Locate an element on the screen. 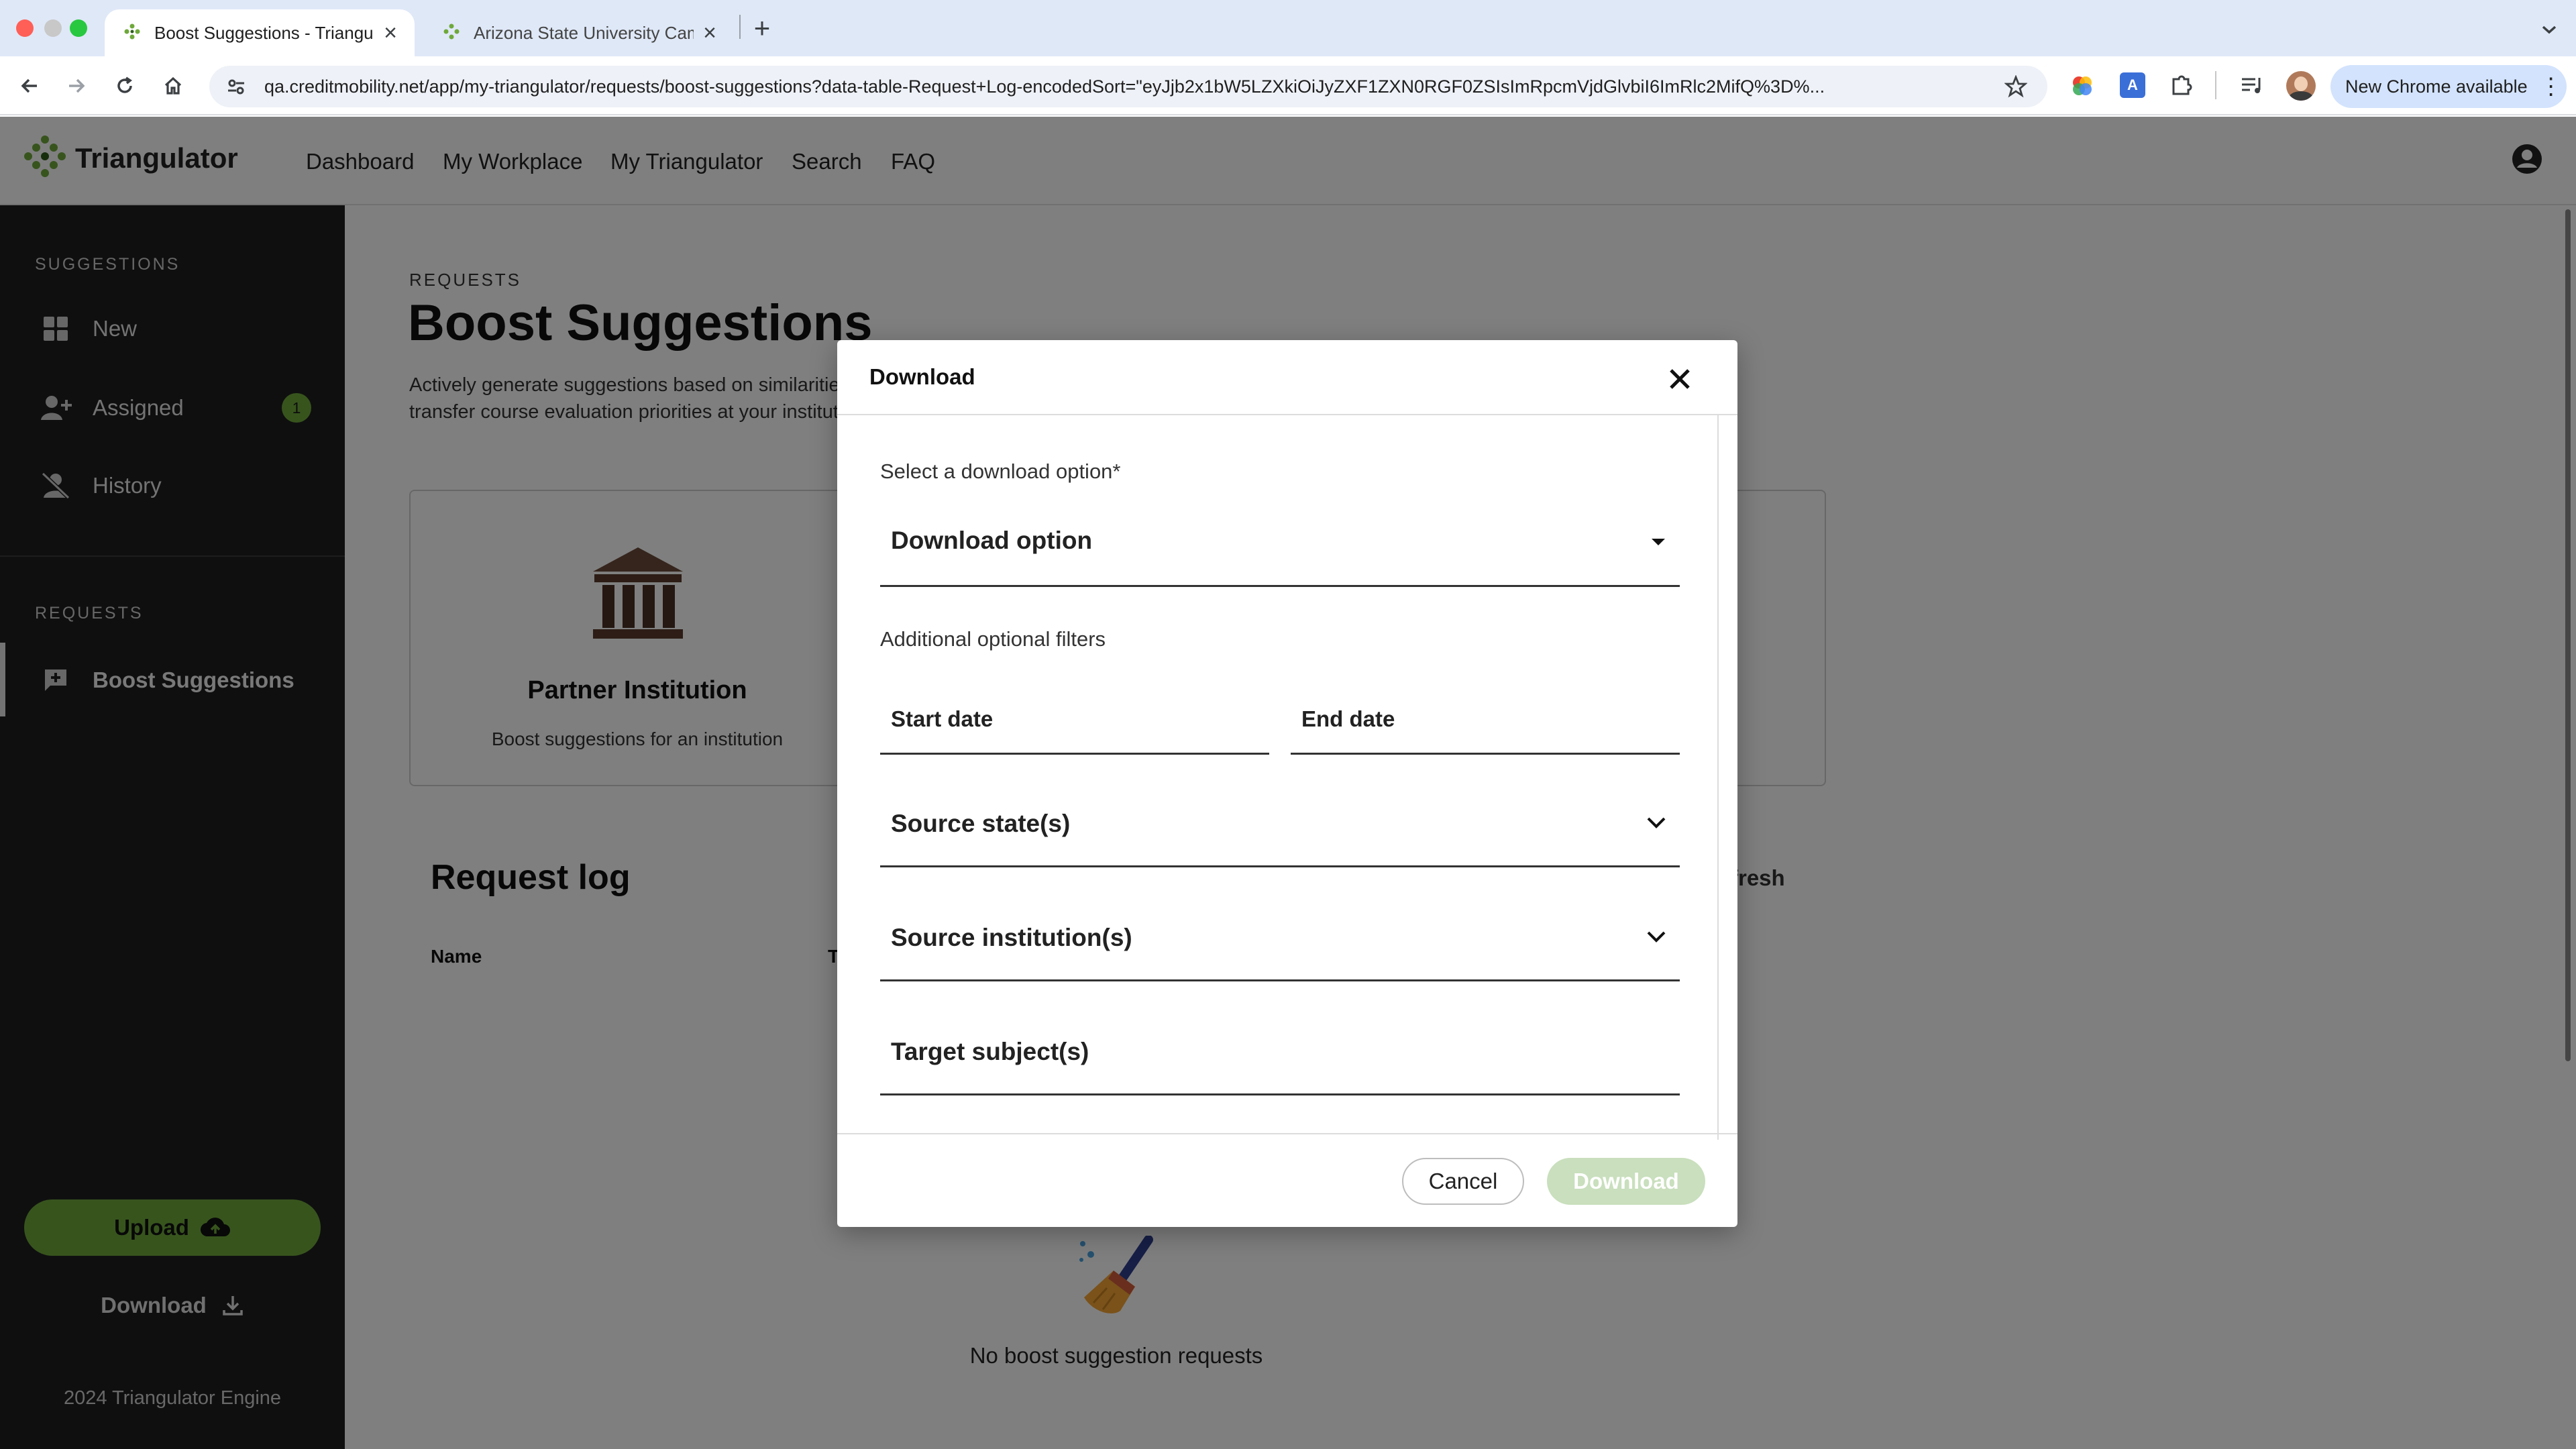  more-menu-icon: ⋮ is located at coordinates (2551, 86).